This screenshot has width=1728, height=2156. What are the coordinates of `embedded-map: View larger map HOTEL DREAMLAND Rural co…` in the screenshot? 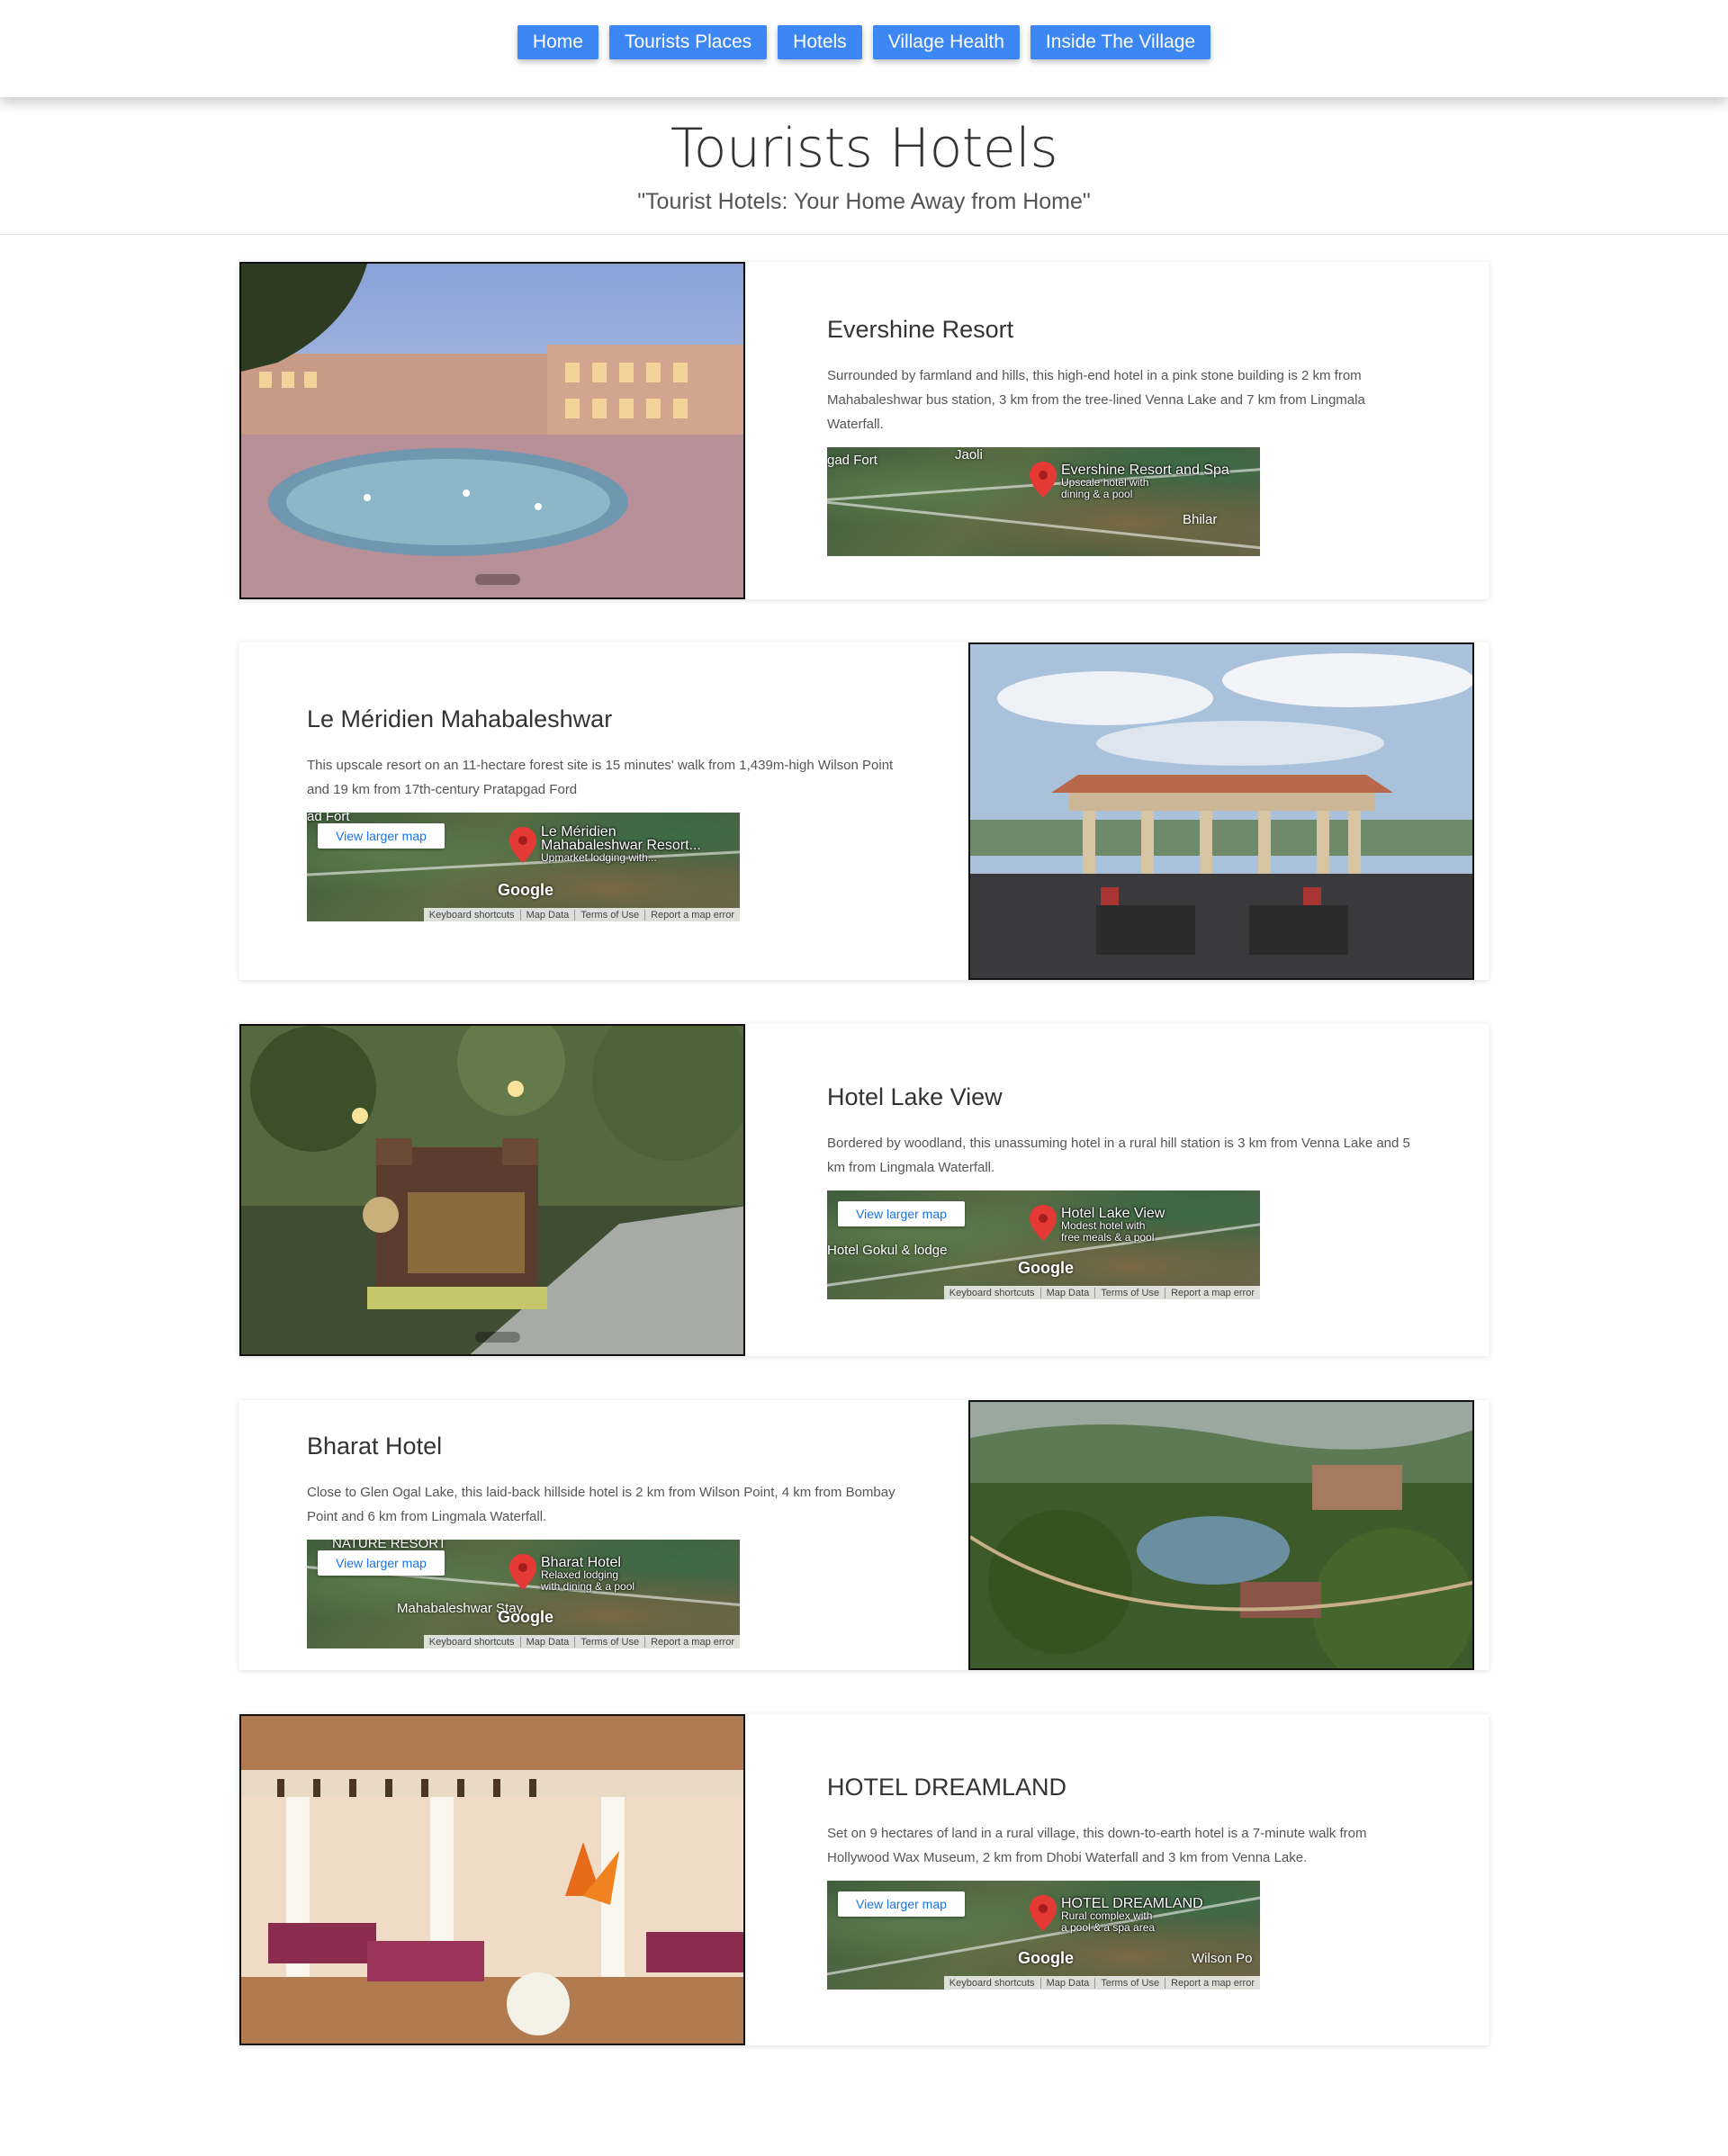 It's located at (1044, 1935).